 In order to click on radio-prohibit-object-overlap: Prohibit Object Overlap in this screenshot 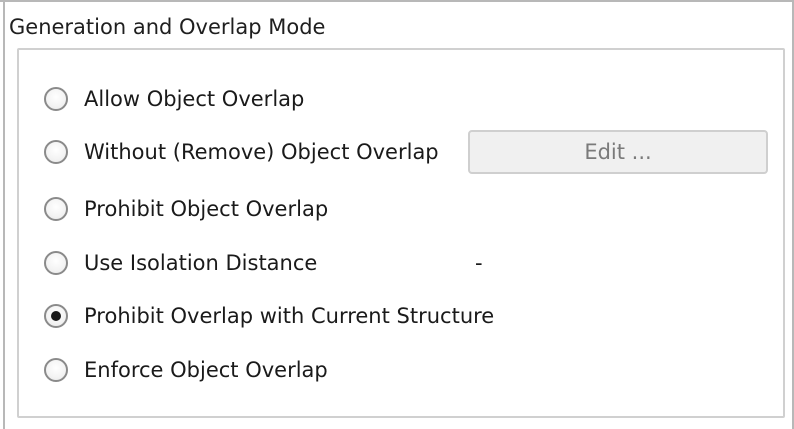, I will do `click(186, 209)`.